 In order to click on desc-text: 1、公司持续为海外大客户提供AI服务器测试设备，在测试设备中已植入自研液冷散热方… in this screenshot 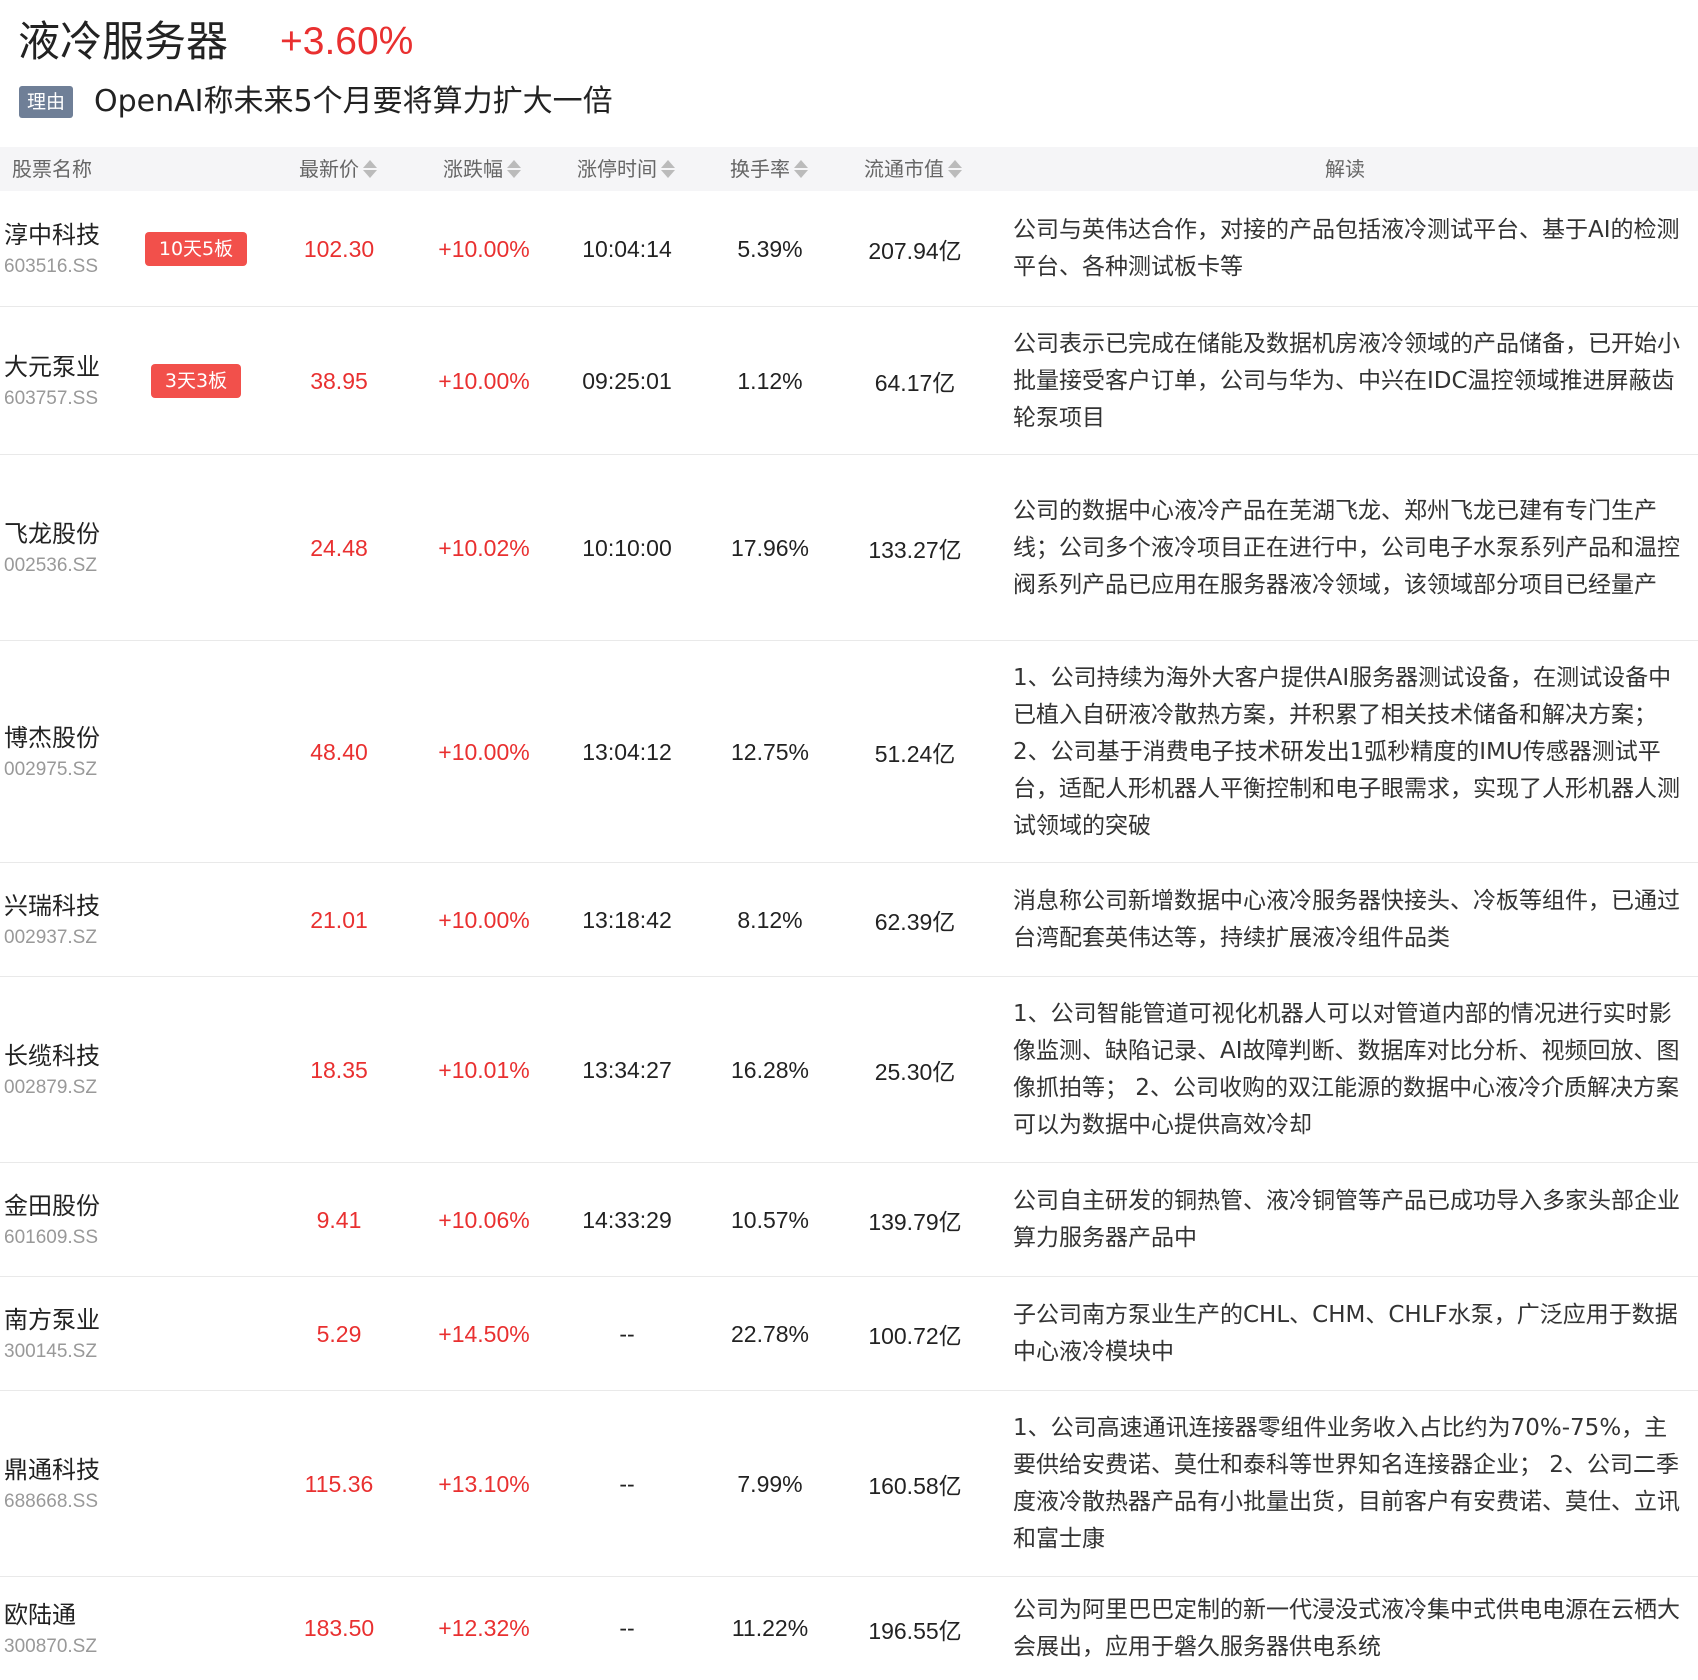, I will do `click(1346, 751)`.